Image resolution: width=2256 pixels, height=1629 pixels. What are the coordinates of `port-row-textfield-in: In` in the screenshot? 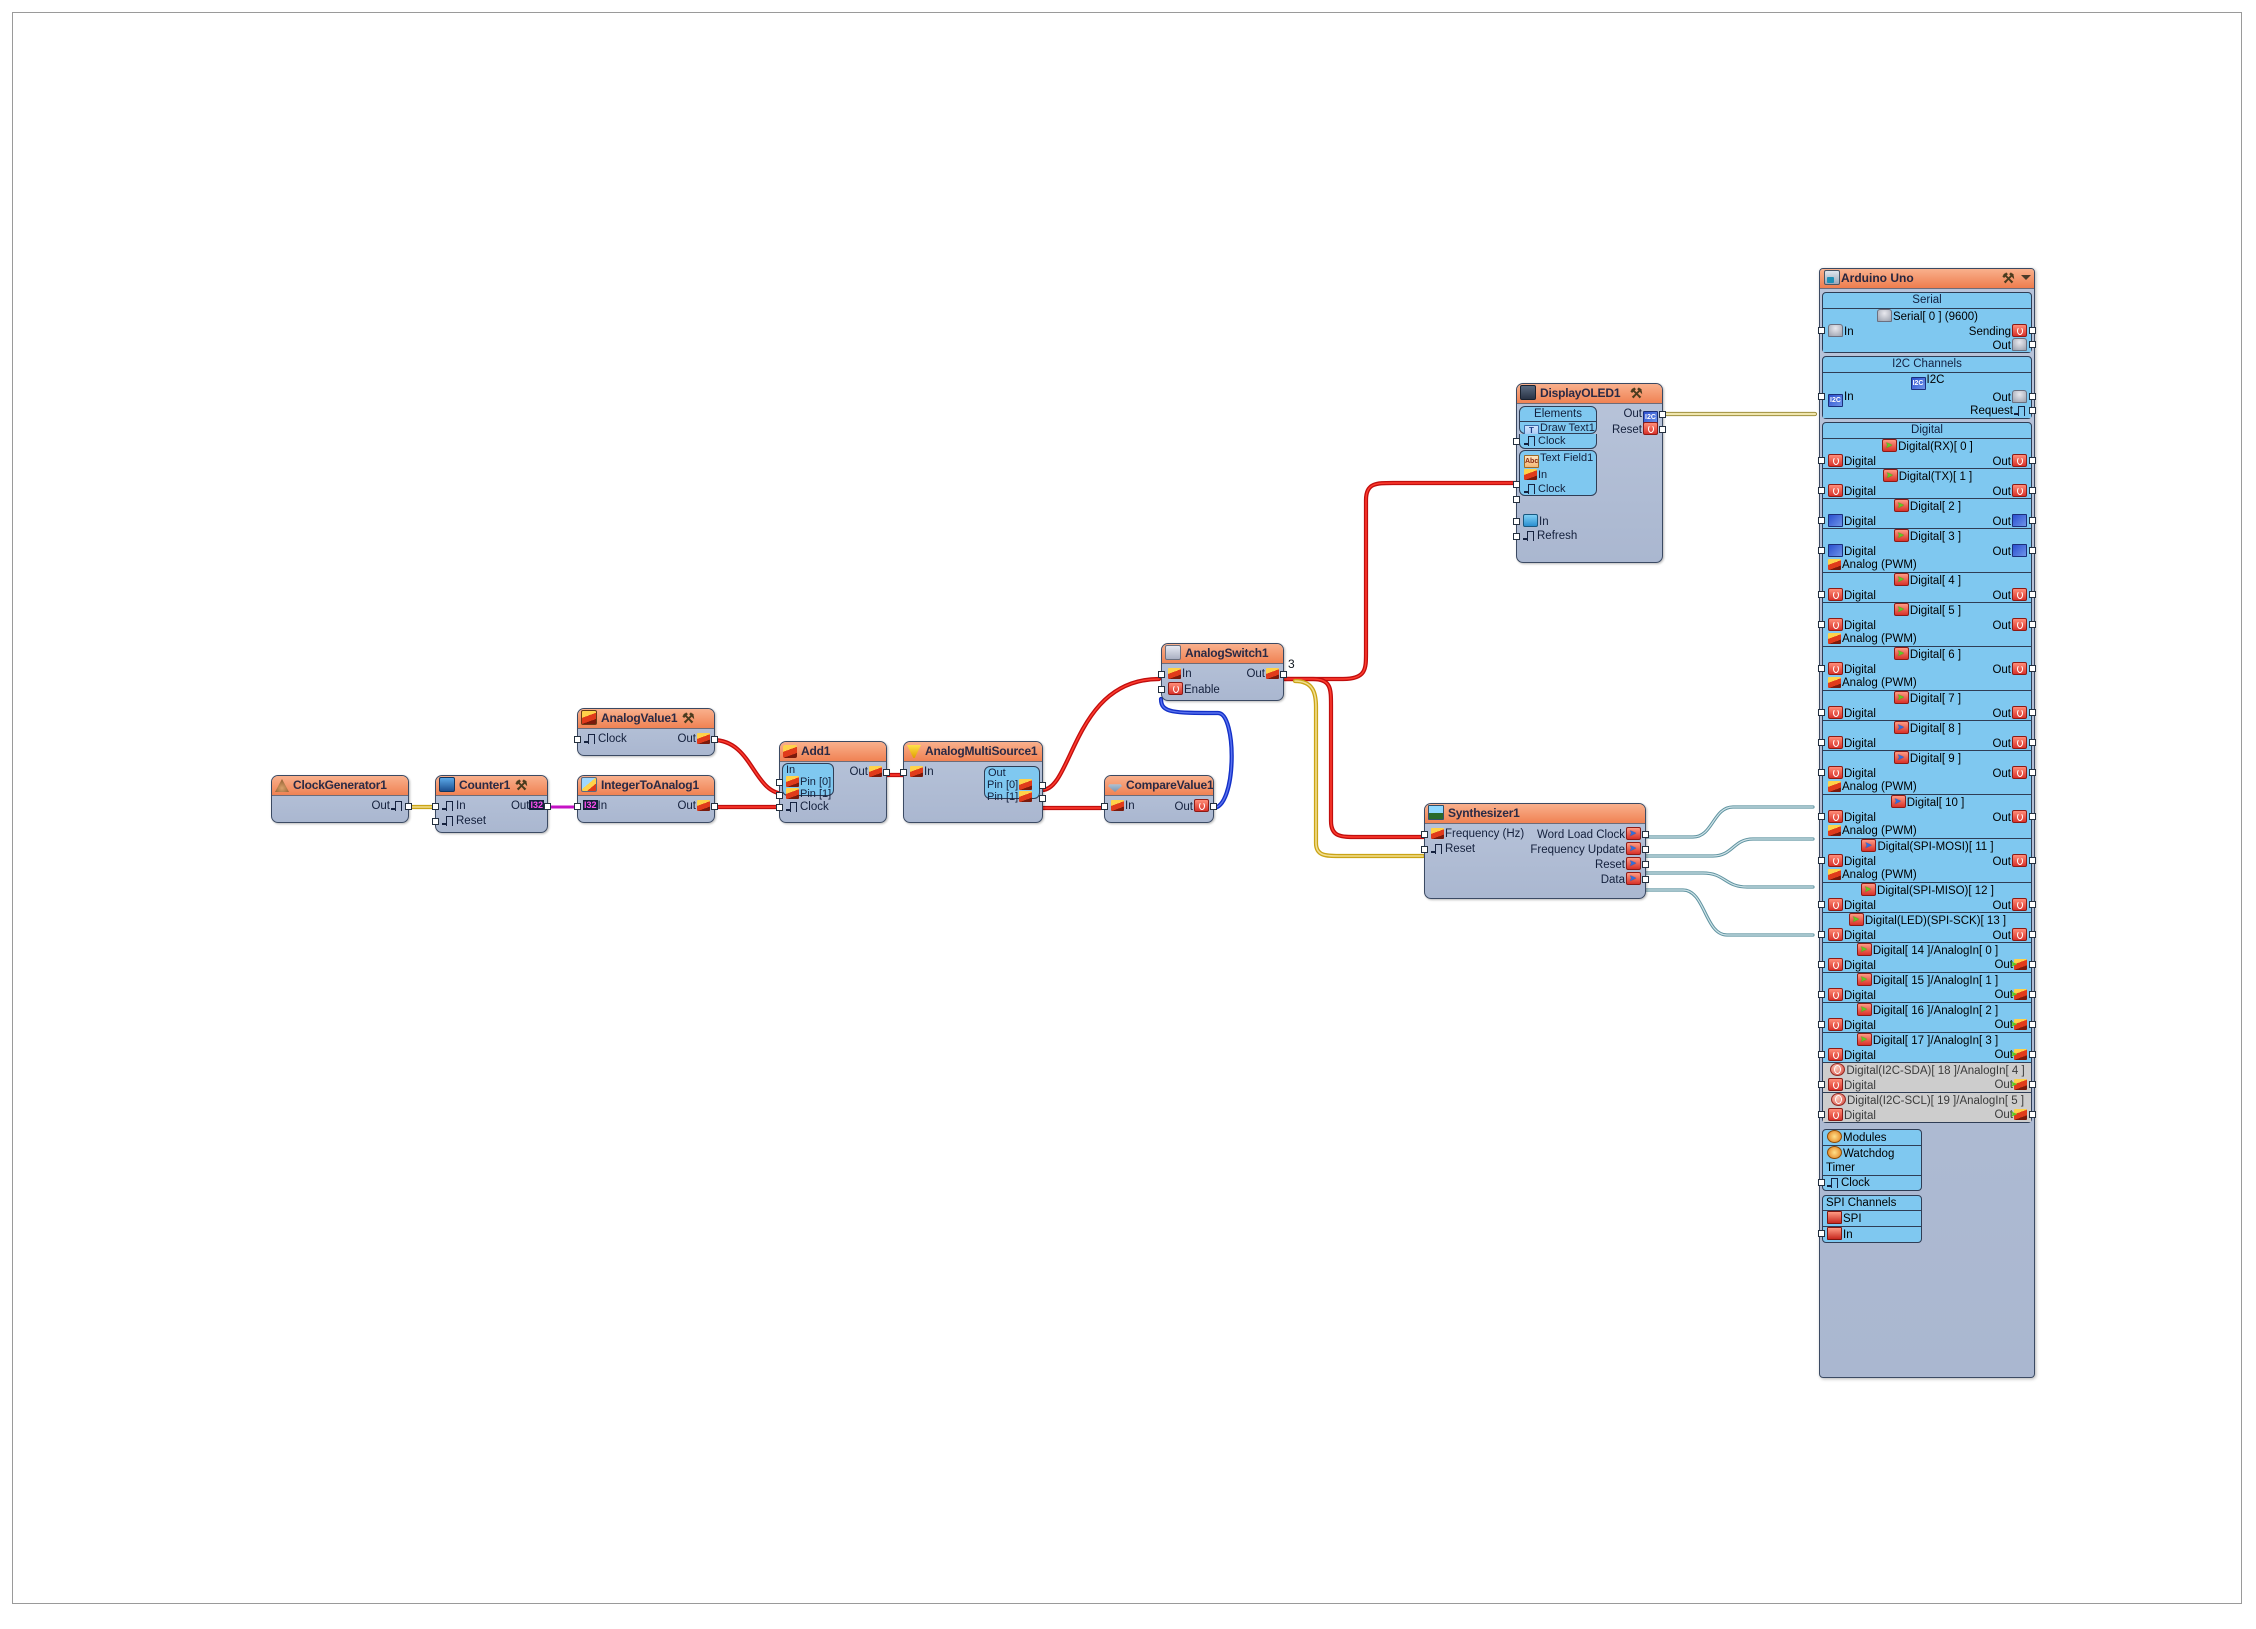 It's located at (1558, 475).